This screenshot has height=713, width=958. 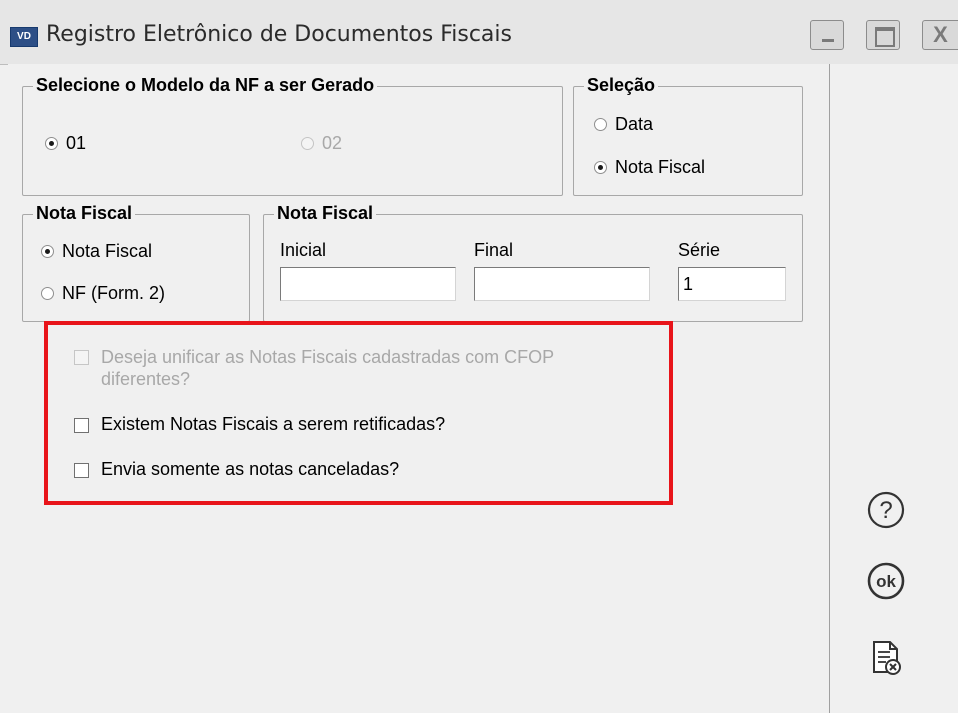 I want to click on radio-label: 02, so click(x=332, y=143).